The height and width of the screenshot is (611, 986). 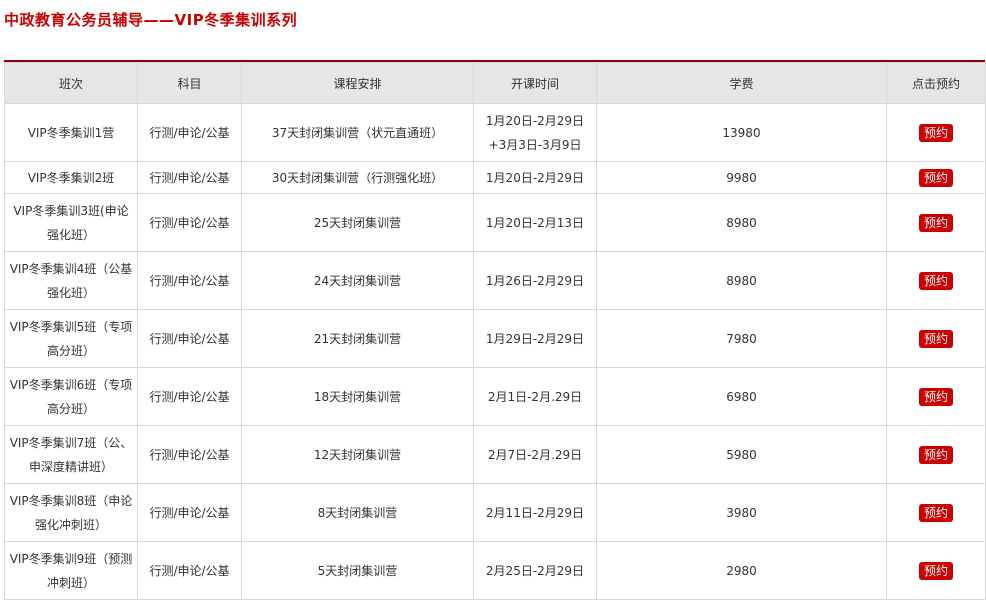 What do you see at coordinates (357, 396) in the screenshot?
I see `schedule-cell: 18天封闭集训营` at bounding box center [357, 396].